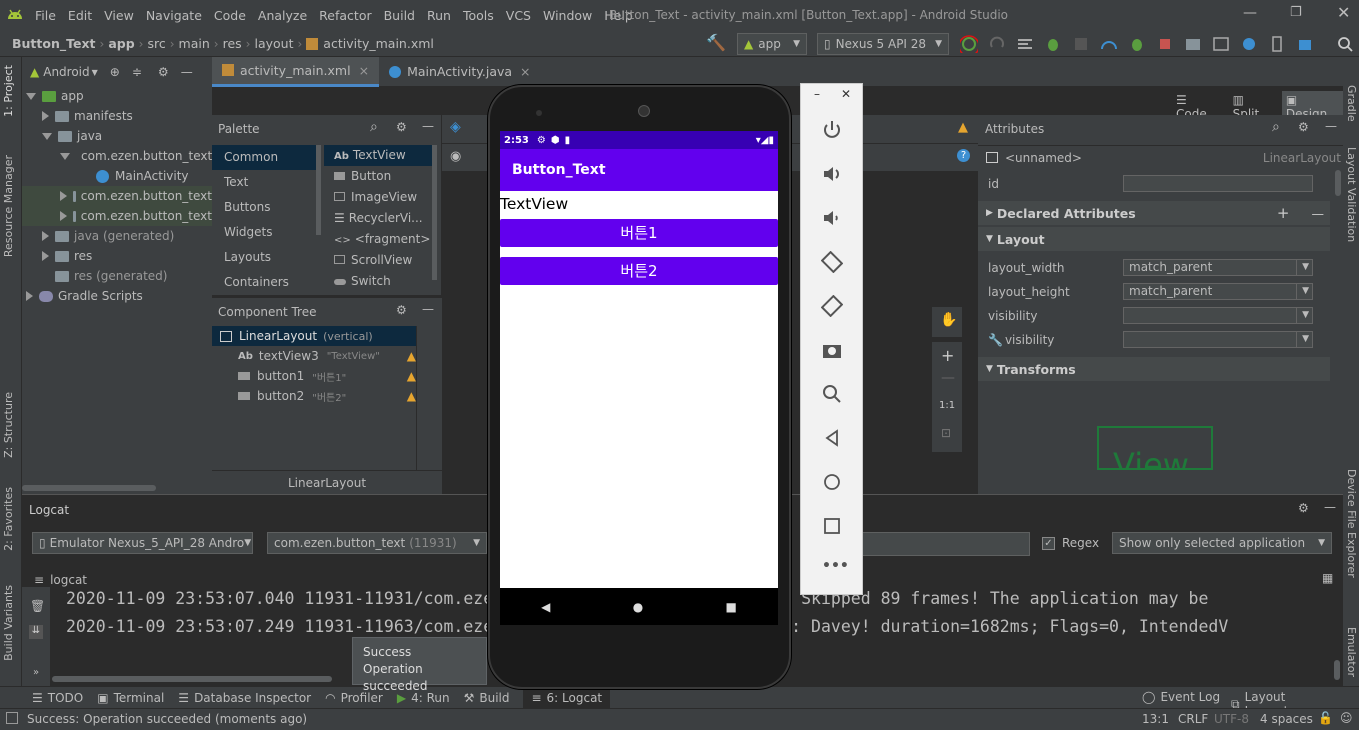 This screenshot has height=730, width=1359. I want to click on device-dropdown: ▯ Nexus 5 API 28 ▼, so click(883, 44).